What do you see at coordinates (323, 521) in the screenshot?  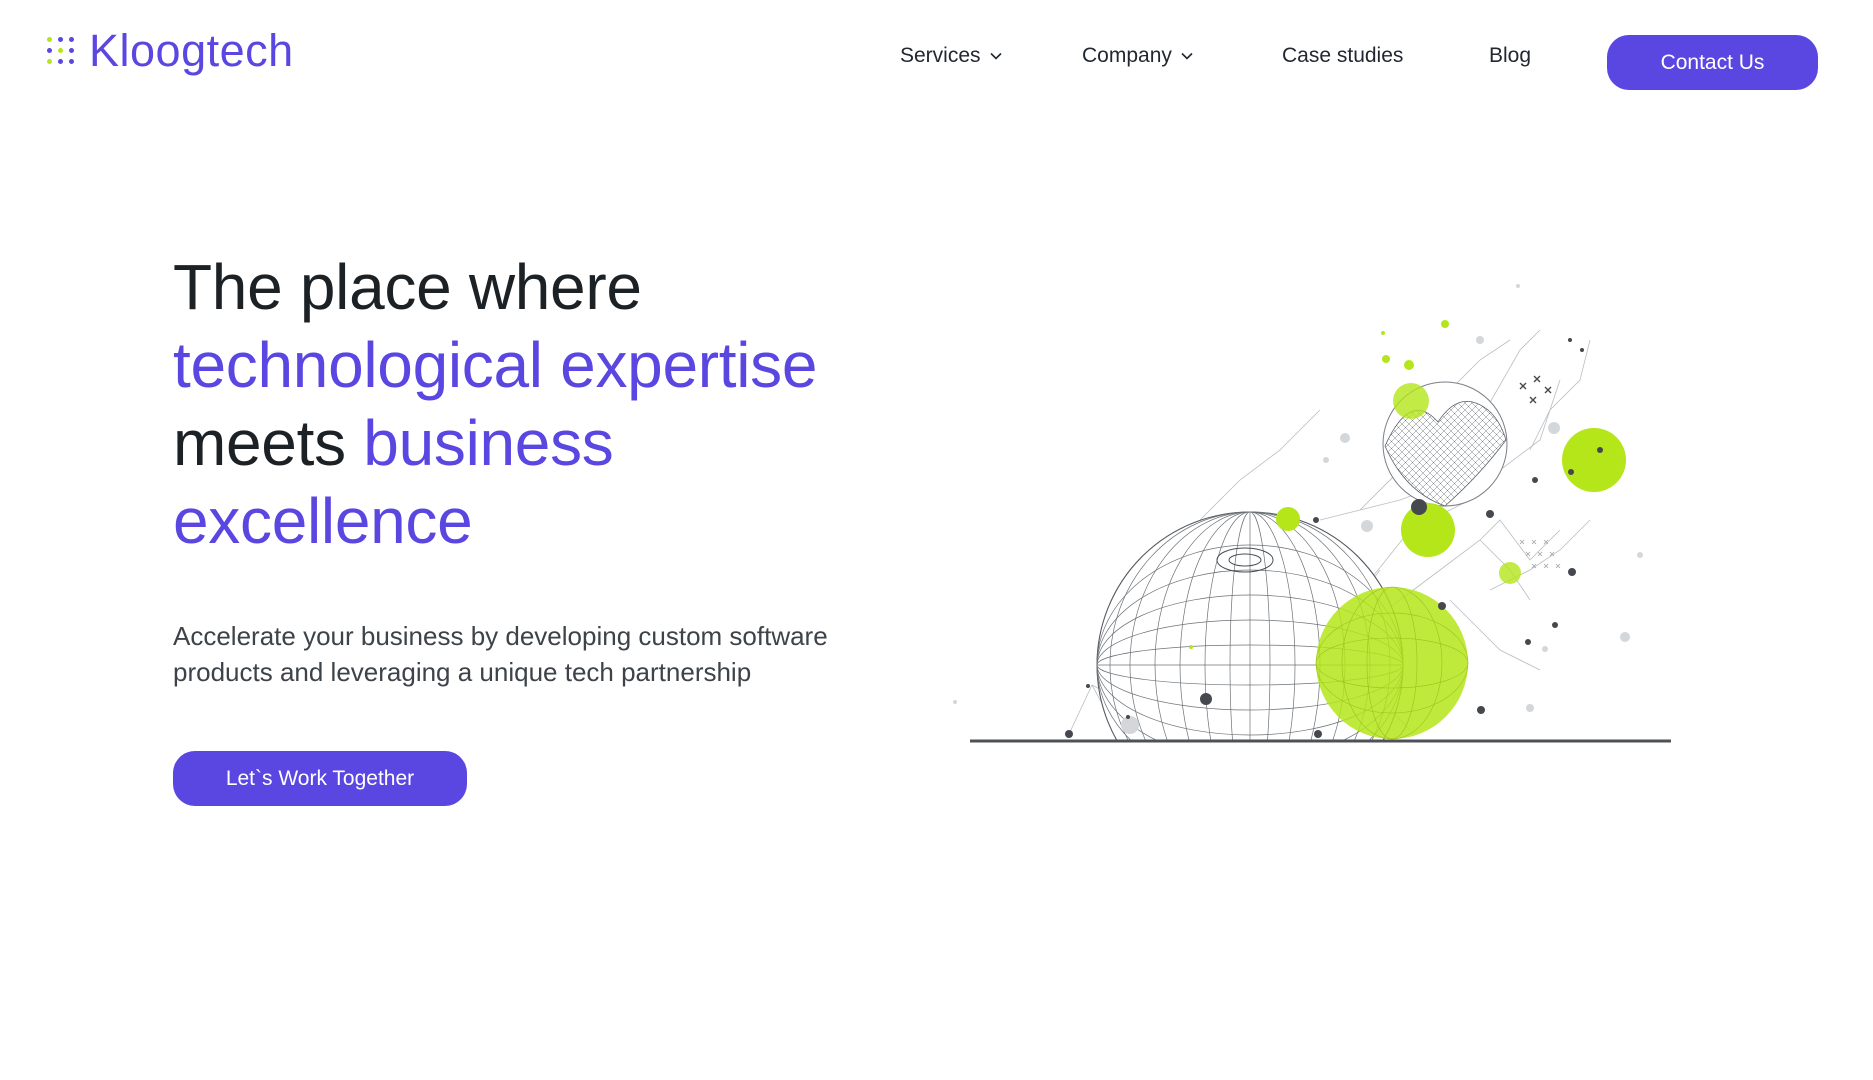 I see `hero-title-accent: excellence` at bounding box center [323, 521].